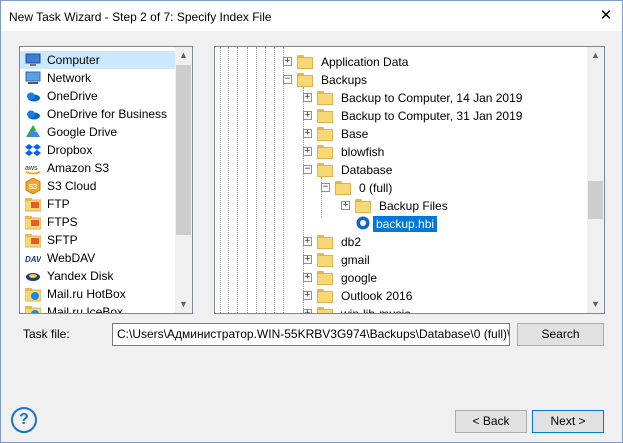  Describe the element at coordinates (98, 60) in the screenshot. I see `location-item-computer: Computer` at that location.